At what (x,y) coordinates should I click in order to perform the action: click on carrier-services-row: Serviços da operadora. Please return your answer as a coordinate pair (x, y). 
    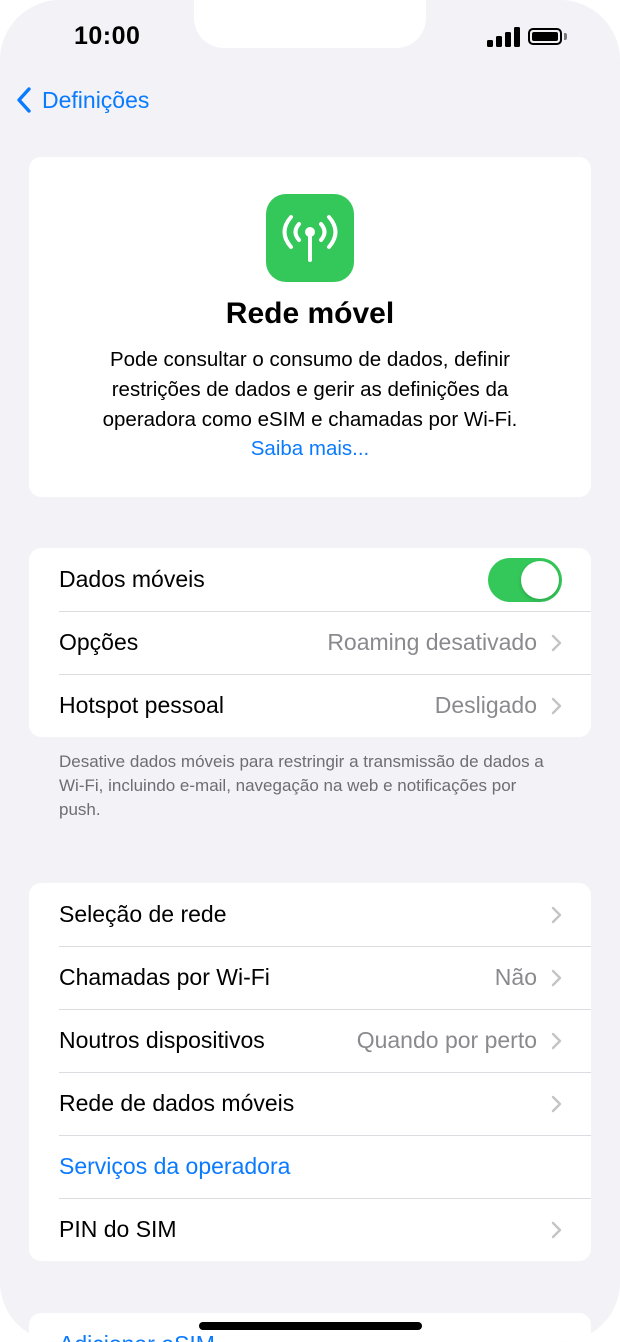
    Looking at the image, I should click on (310, 1166).